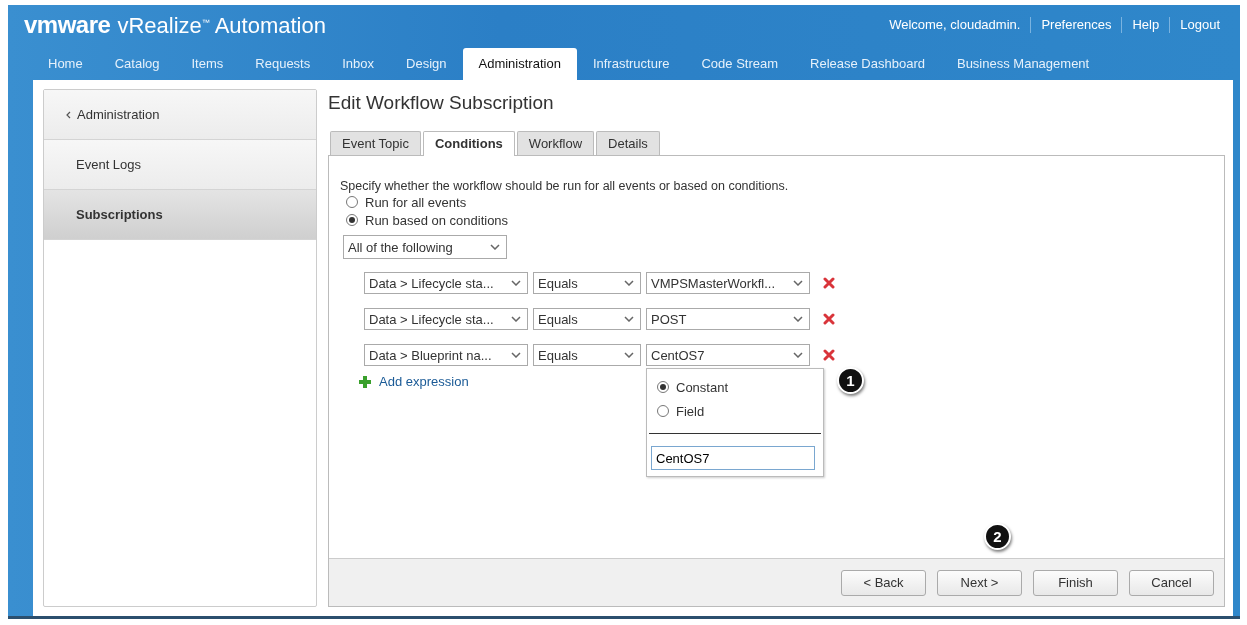  Describe the element at coordinates (1200, 24) in the screenshot. I see `header-link: Logout` at that location.